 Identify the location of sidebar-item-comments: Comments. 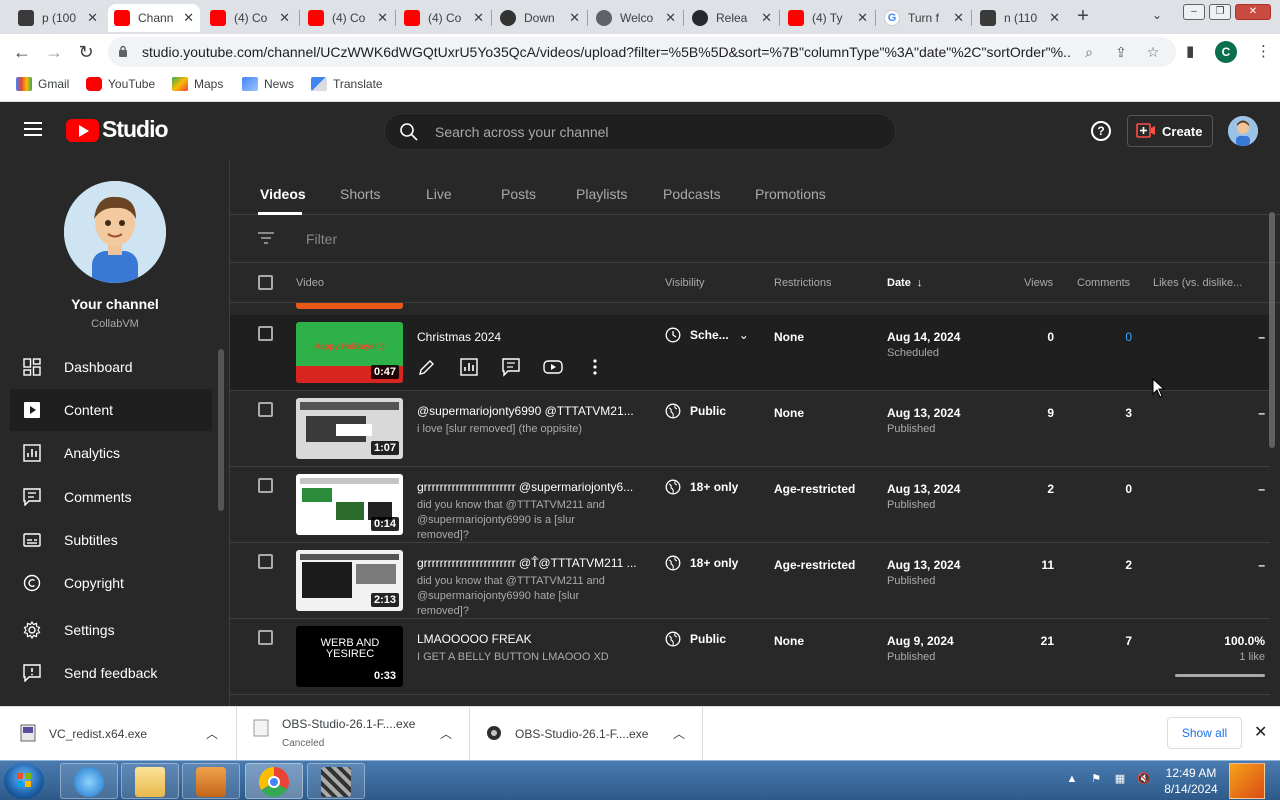
(111, 497).